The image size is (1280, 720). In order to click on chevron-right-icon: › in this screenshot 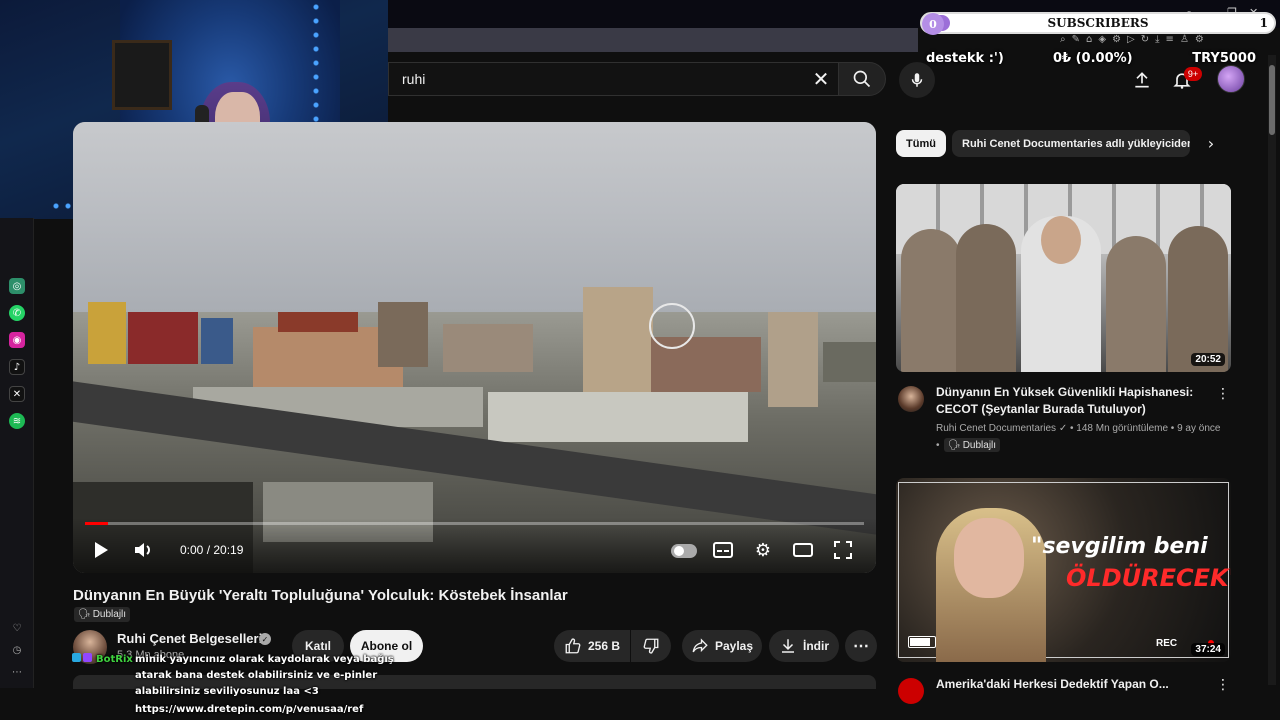, I will do `click(1211, 143)`.